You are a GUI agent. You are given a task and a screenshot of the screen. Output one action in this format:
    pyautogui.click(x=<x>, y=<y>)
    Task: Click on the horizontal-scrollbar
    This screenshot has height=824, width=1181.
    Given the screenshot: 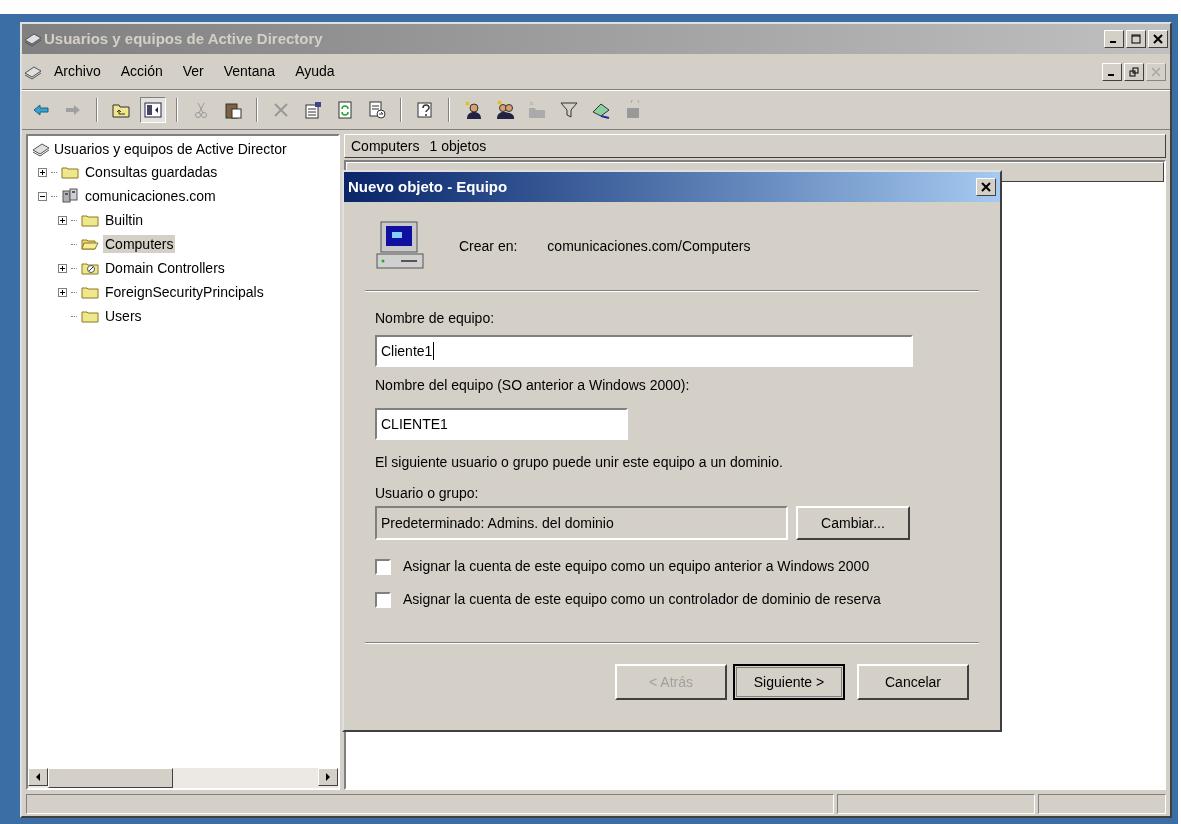 What is the action you would take?
    pyautogui.click(x=183, y=778)
    